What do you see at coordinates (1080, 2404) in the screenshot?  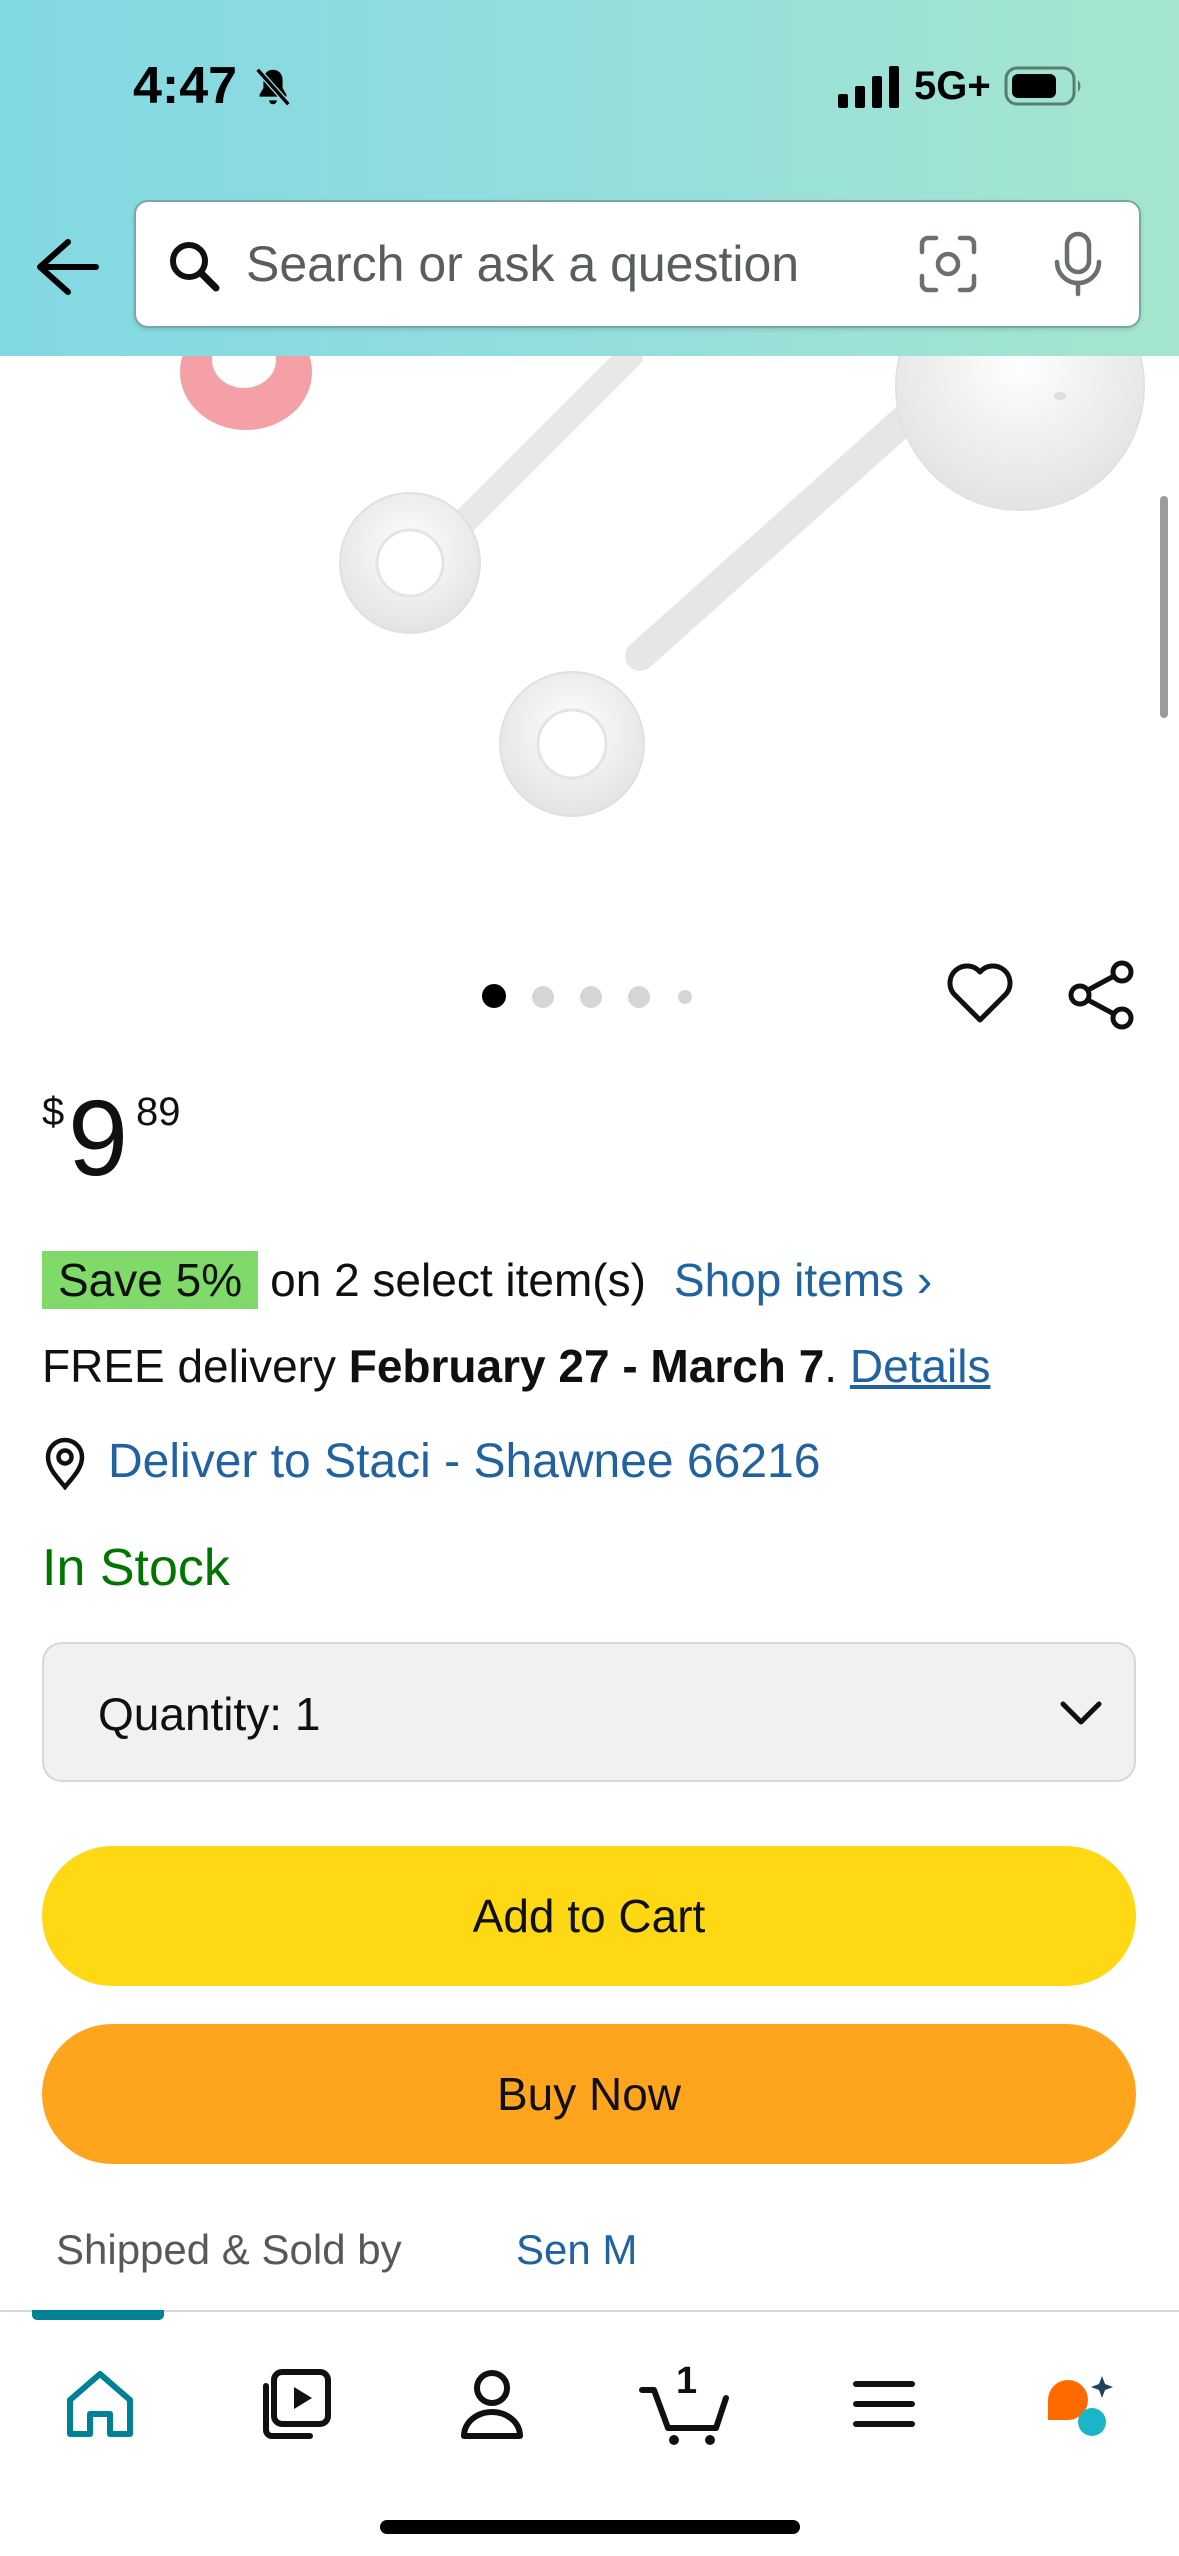 I see `rufus-icon` at bounding box center [1080, 2404].